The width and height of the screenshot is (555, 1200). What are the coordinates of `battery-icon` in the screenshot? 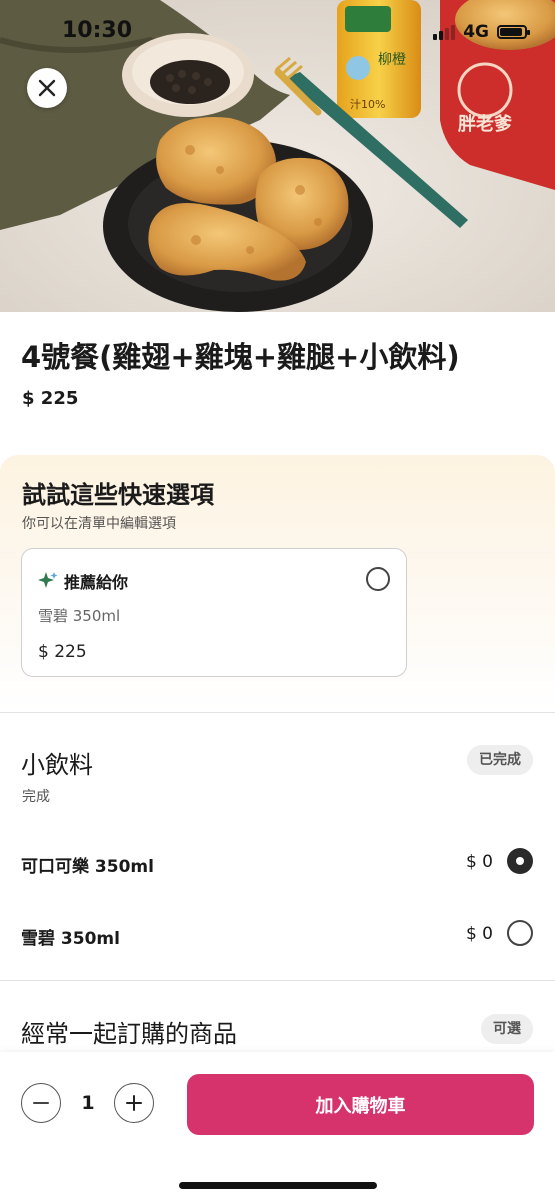 It's located at (513, 32).